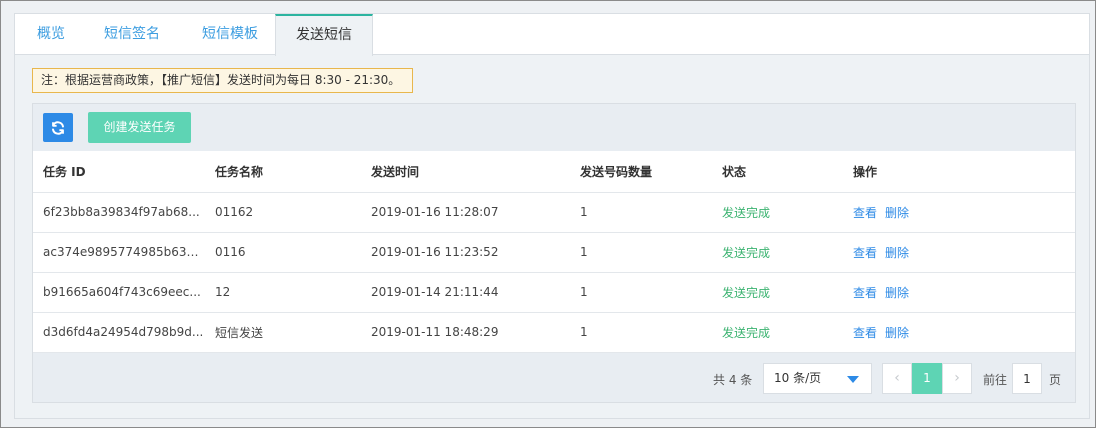  Describe the element at coordinates (51, 34) in the screenshot. I see `tab-overview: 概览` at that location.